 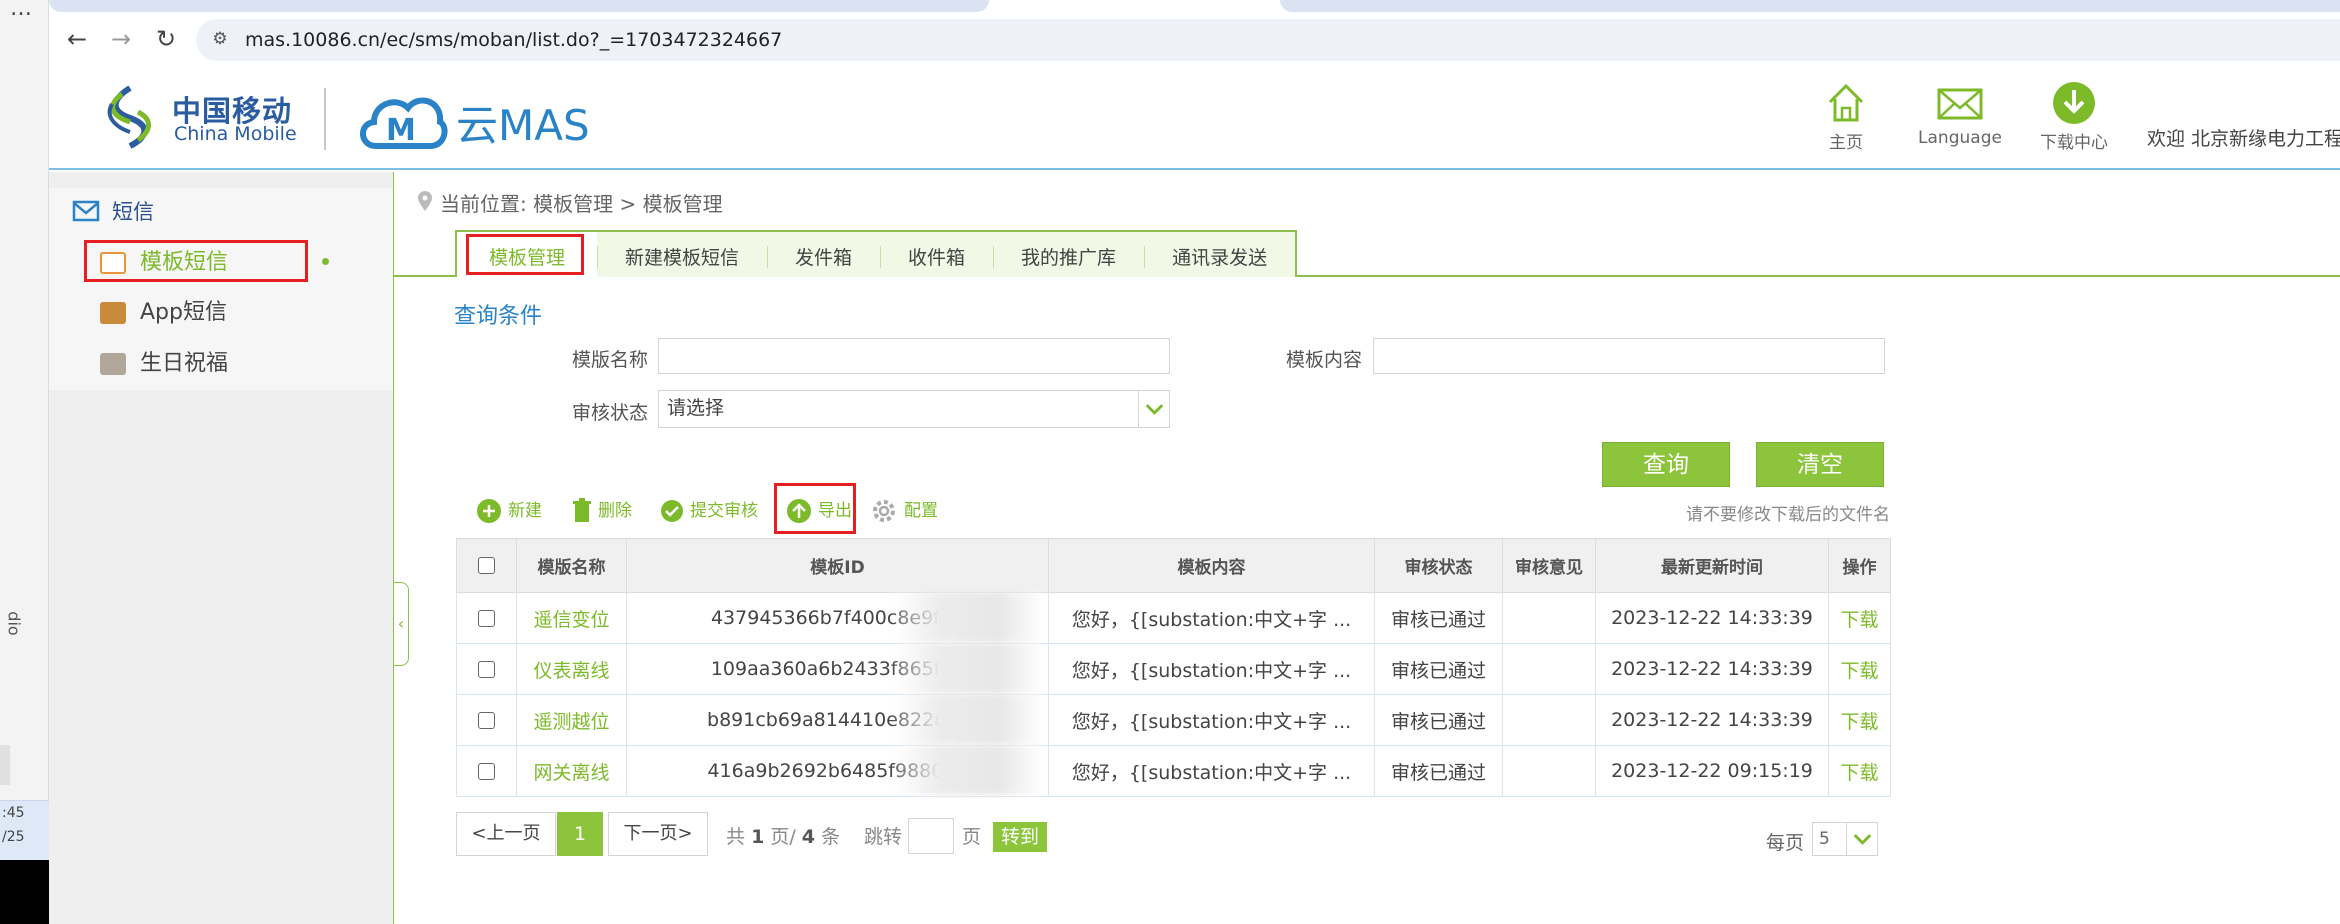 I want to click on column-header: 模板ID, so click(x=837, y=565).